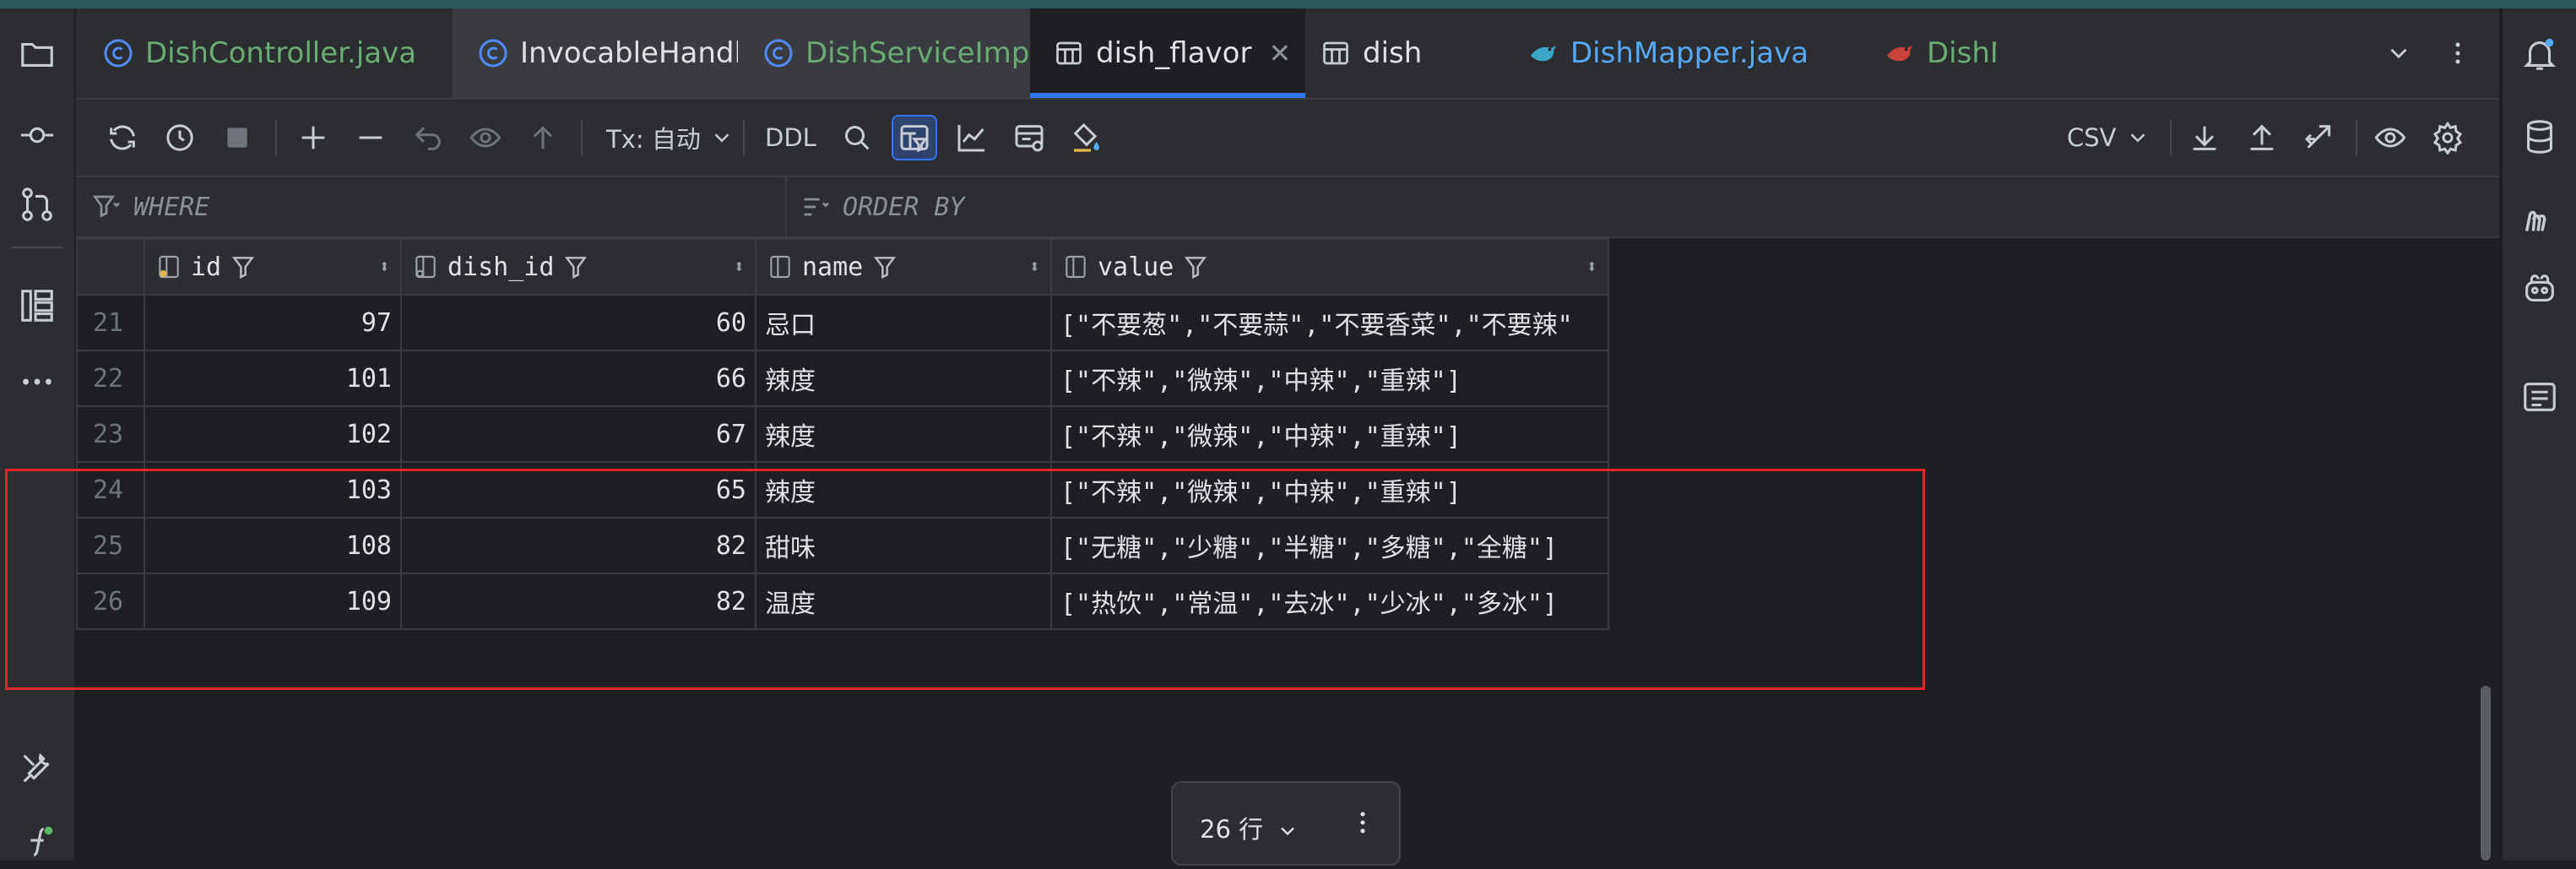 Image resolution: width=2576 pixels, height=869 pixels. I want to click on download-icon, so click(2205, 137).